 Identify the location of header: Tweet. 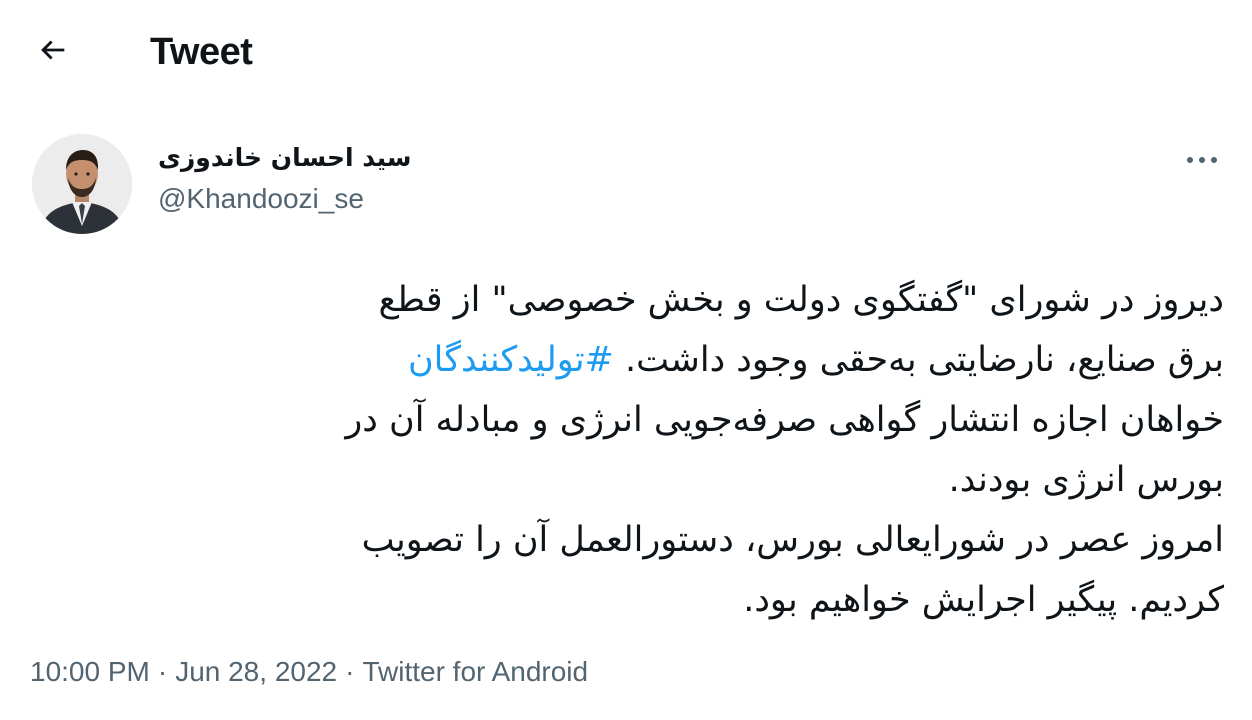
(626, 50).